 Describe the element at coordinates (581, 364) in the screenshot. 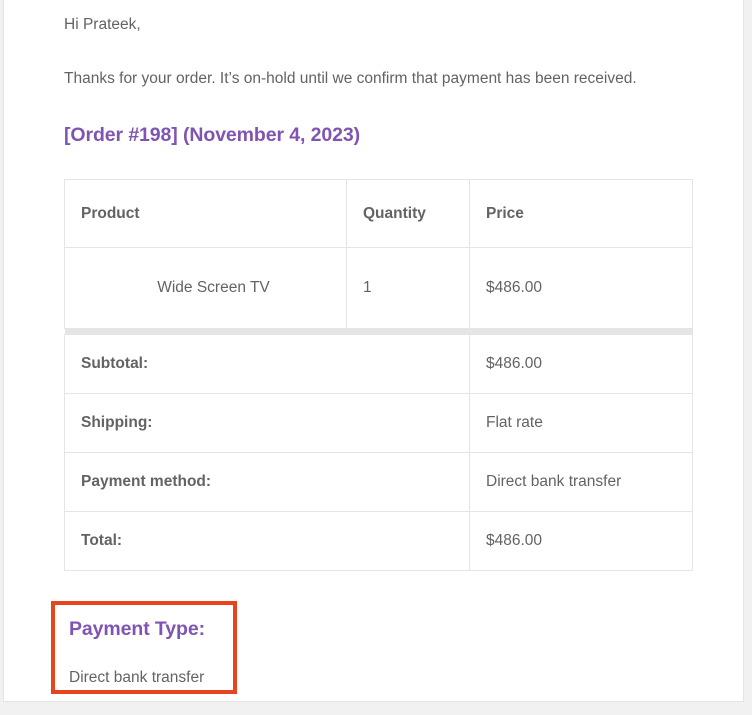

I see `footer-value-subtotal: $486.00` at that location.